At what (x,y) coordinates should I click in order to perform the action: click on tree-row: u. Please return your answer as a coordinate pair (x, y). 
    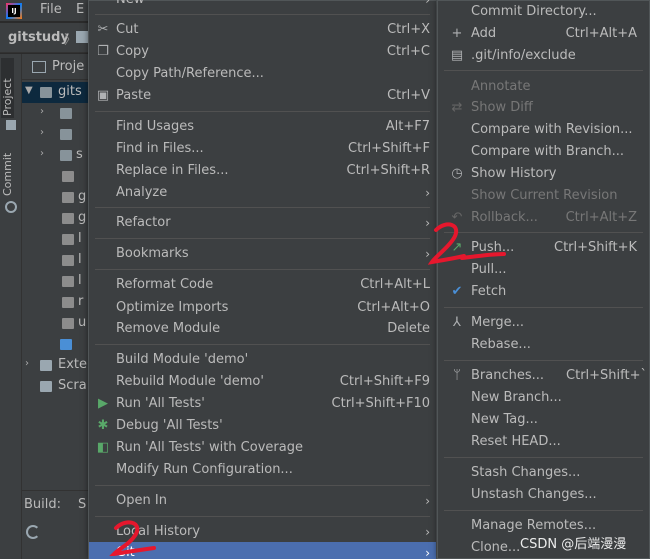
    Looking at the image, I should click on (58, 323).